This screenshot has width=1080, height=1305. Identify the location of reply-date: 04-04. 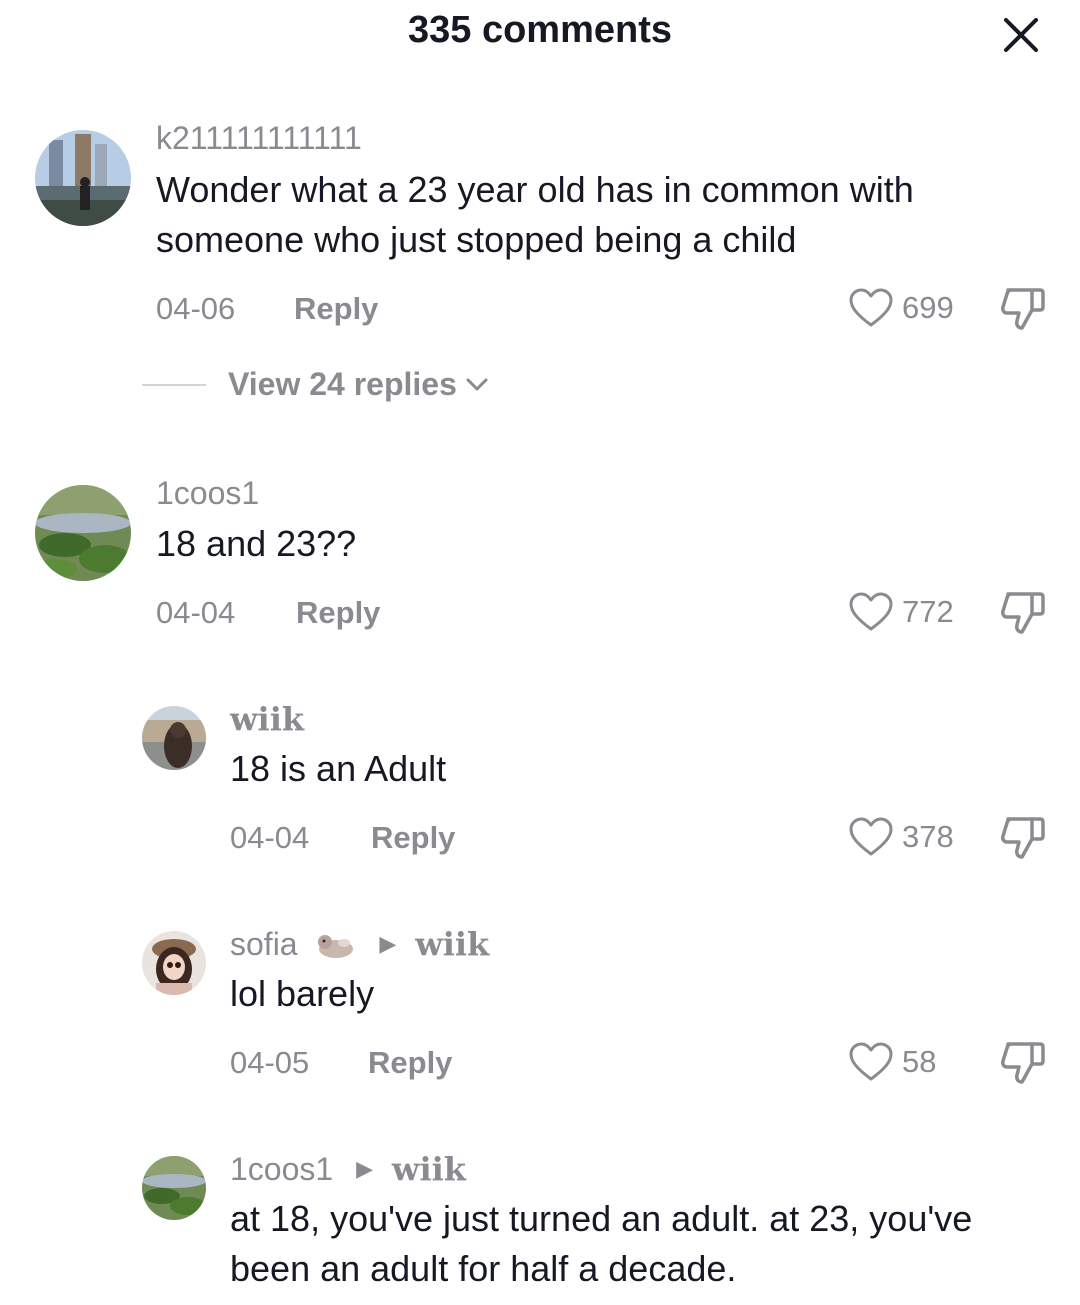
(270, 837).